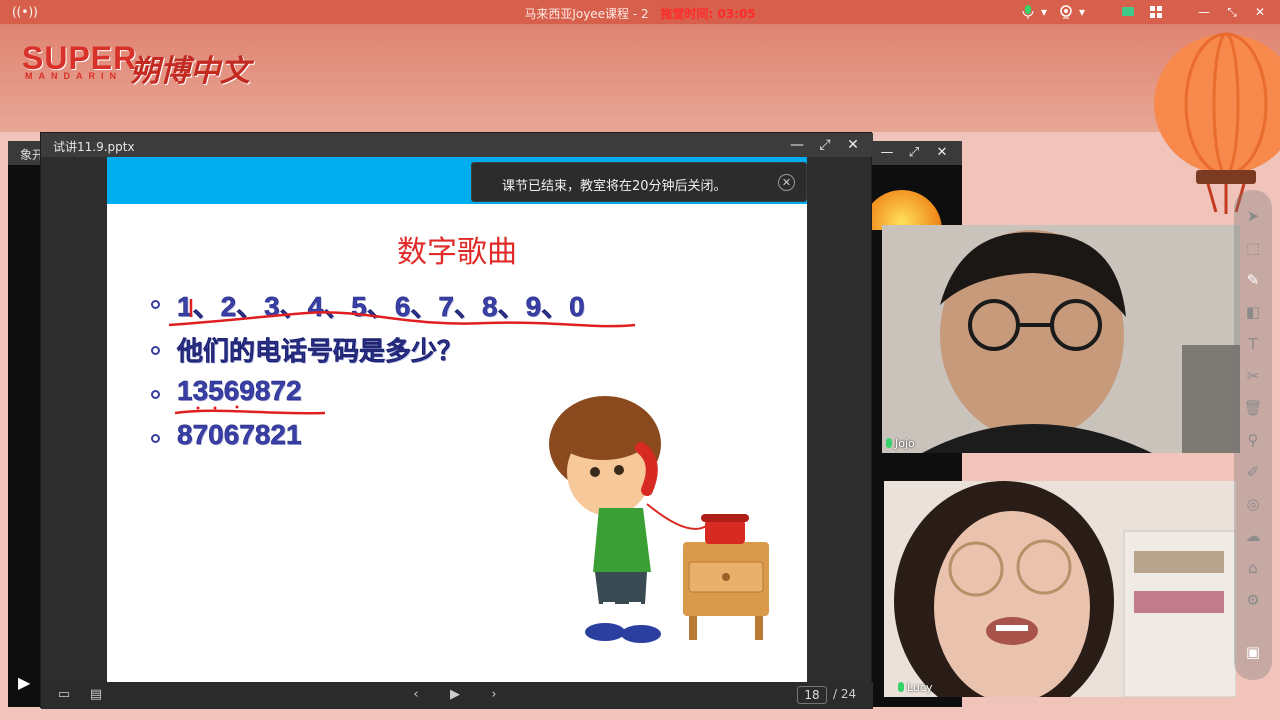  What do you see at coordinates (1253, 376) in the screenshot?
I see `scissors-icon: ✂` at bounding box center [1253, 376].